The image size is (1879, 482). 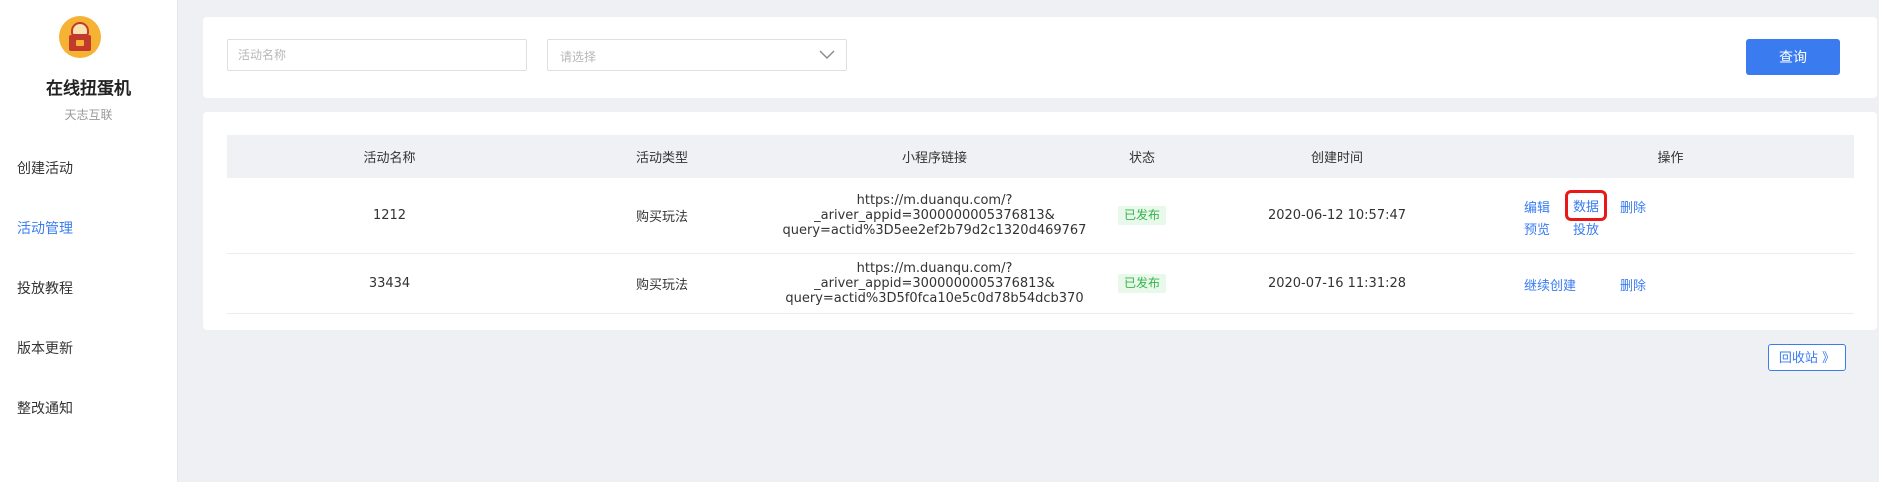 I want to click on sidebar-item-launch-tutorial: 投放教程, so click(x=88, y=300).